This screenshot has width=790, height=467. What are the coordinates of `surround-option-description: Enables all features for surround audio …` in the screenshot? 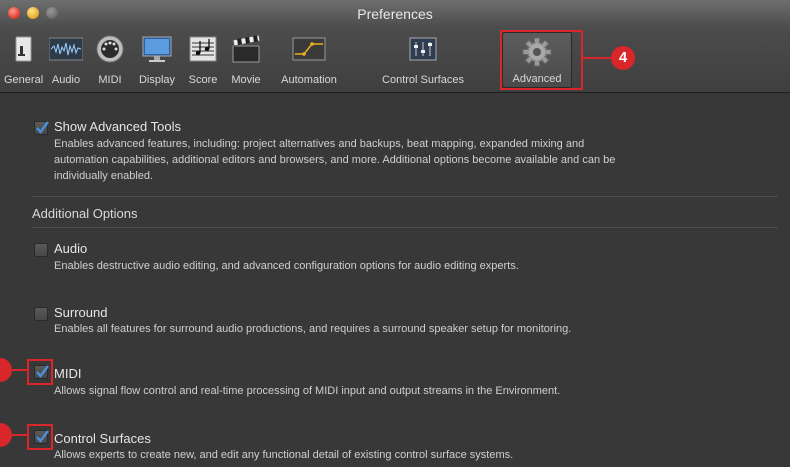 It's located at (313, 329).